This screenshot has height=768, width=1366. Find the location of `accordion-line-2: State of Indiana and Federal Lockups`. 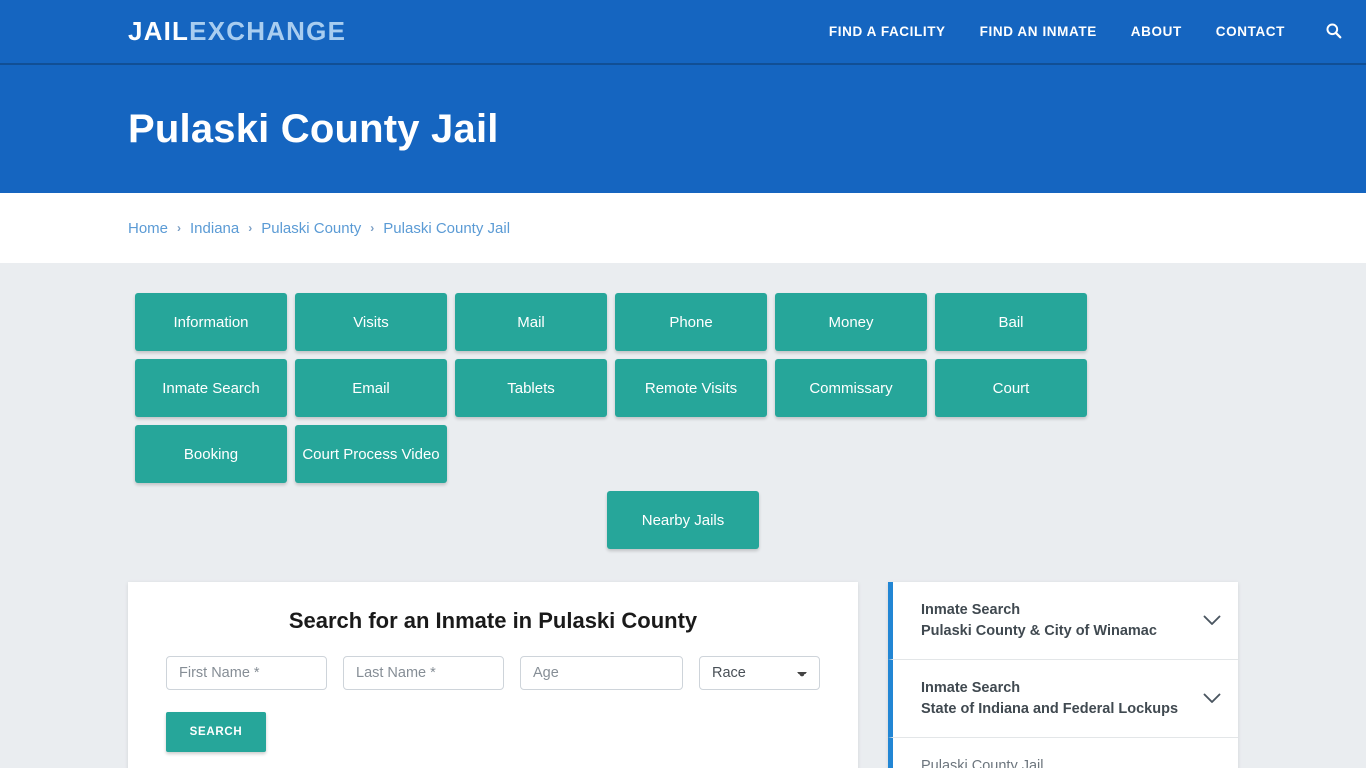

accordion-line-2: State of Indiana and Federal Lockups is located at coordinates (1050, 708).